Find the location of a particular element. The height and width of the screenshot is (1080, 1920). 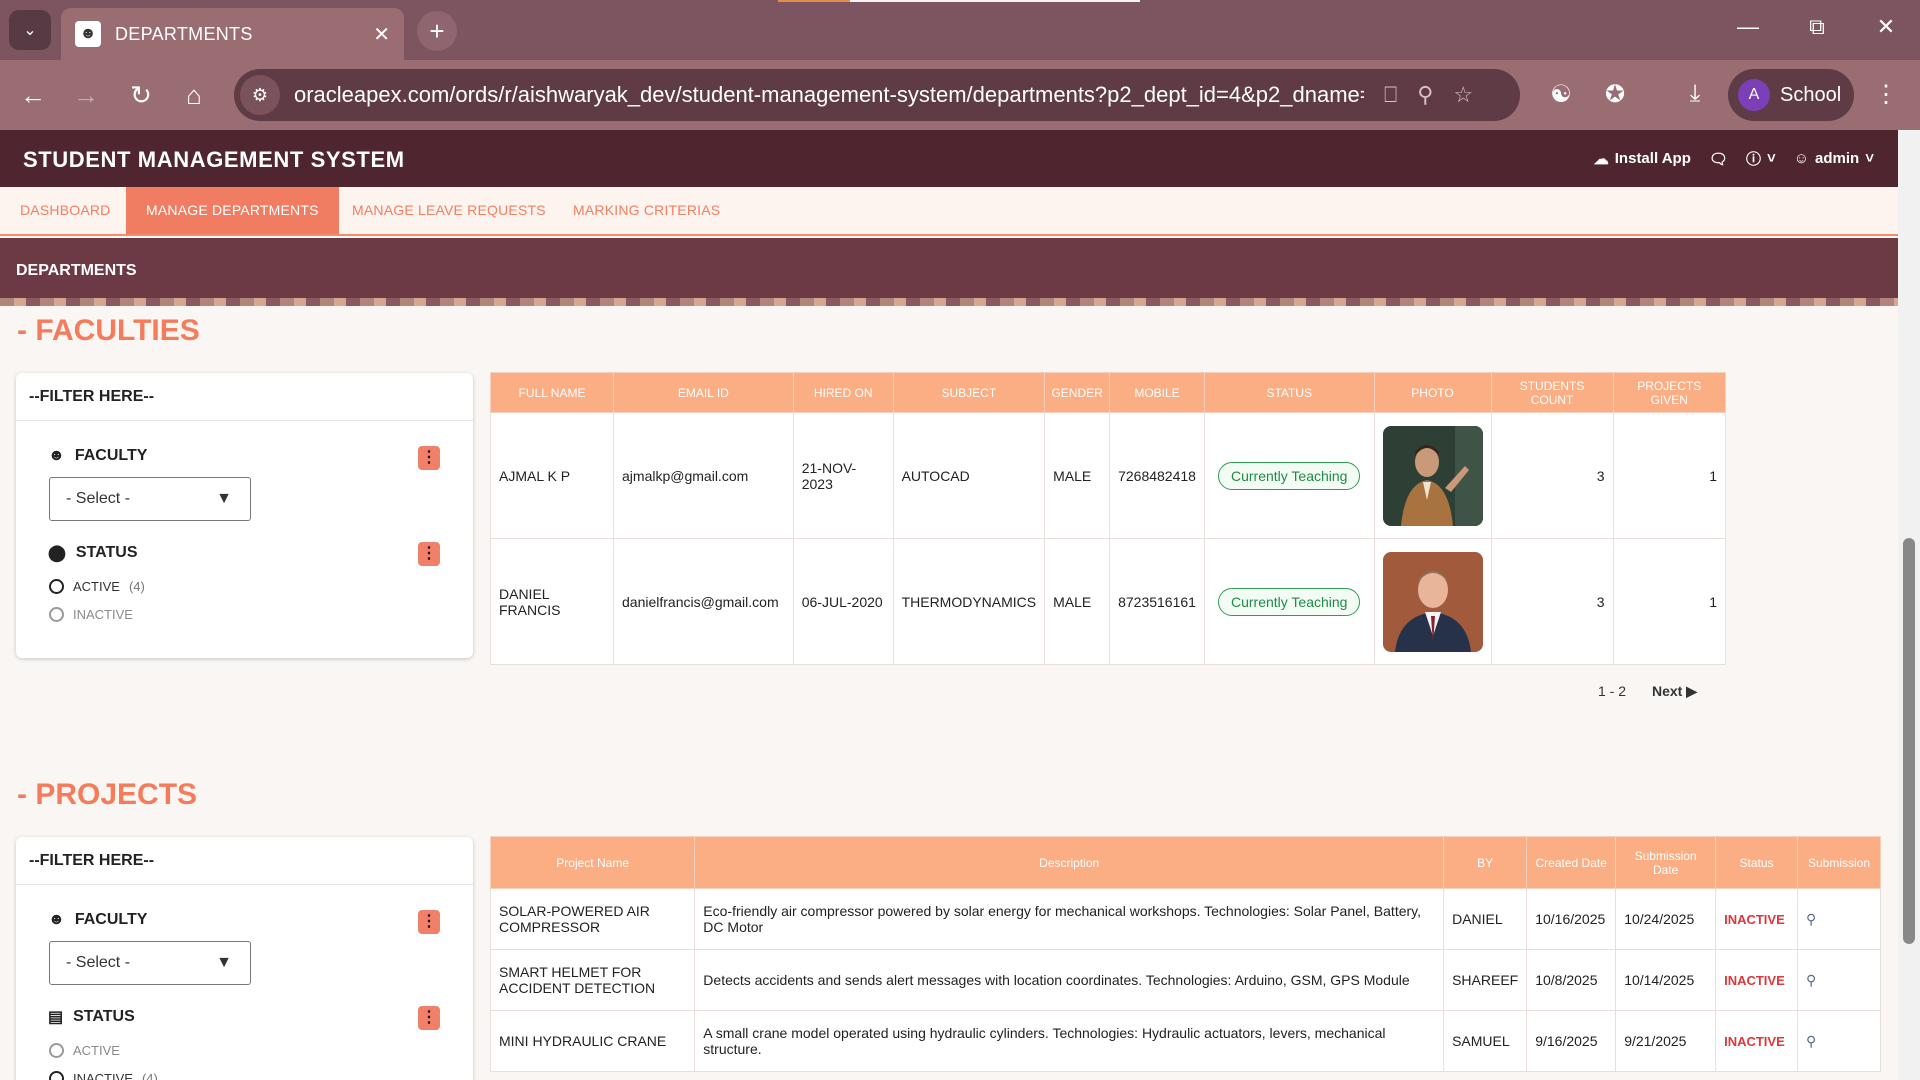

col-project-name: Project Name is located at coordinates (592, 862).